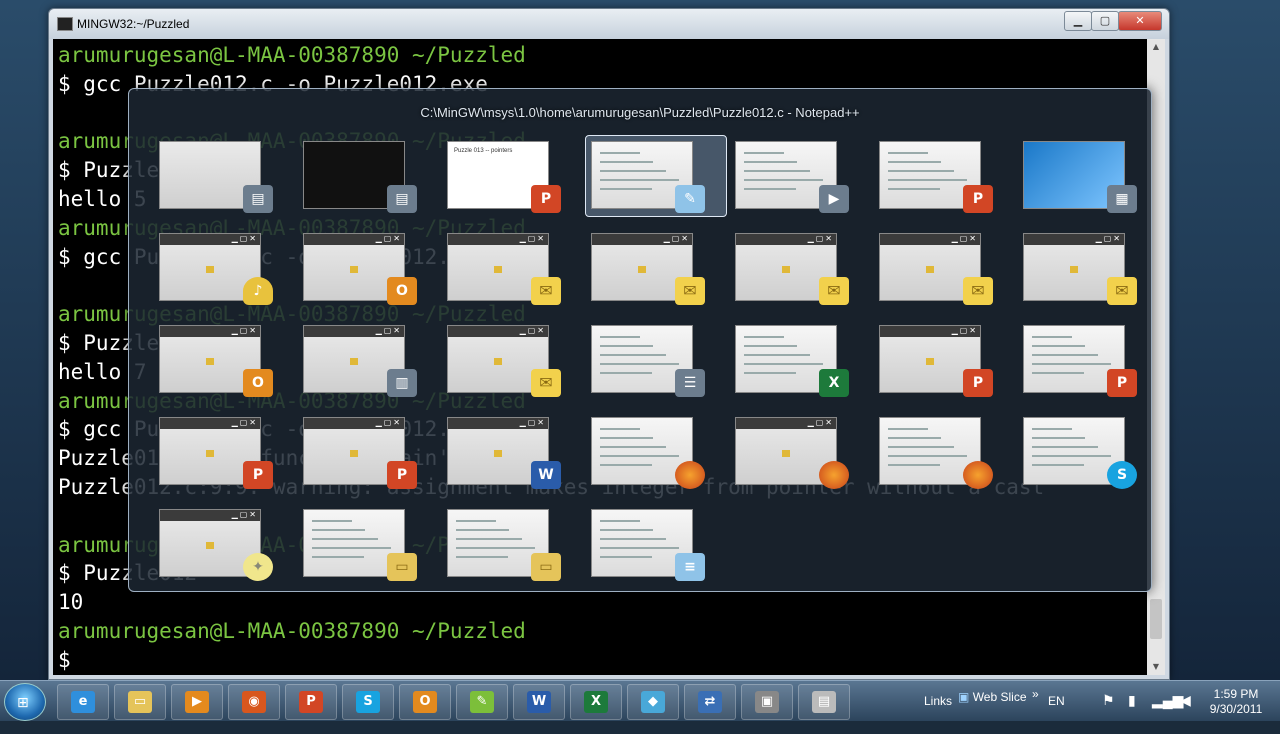  What do you see at coordinates (1108, 712) in the screenshot?
I see `flag-notification-icon: ⚑` at bounding box center [1108, 712].